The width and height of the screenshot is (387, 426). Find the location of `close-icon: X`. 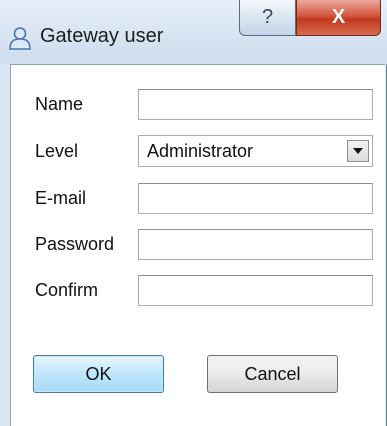

close-icon: X is located at coordinates (338, 17).